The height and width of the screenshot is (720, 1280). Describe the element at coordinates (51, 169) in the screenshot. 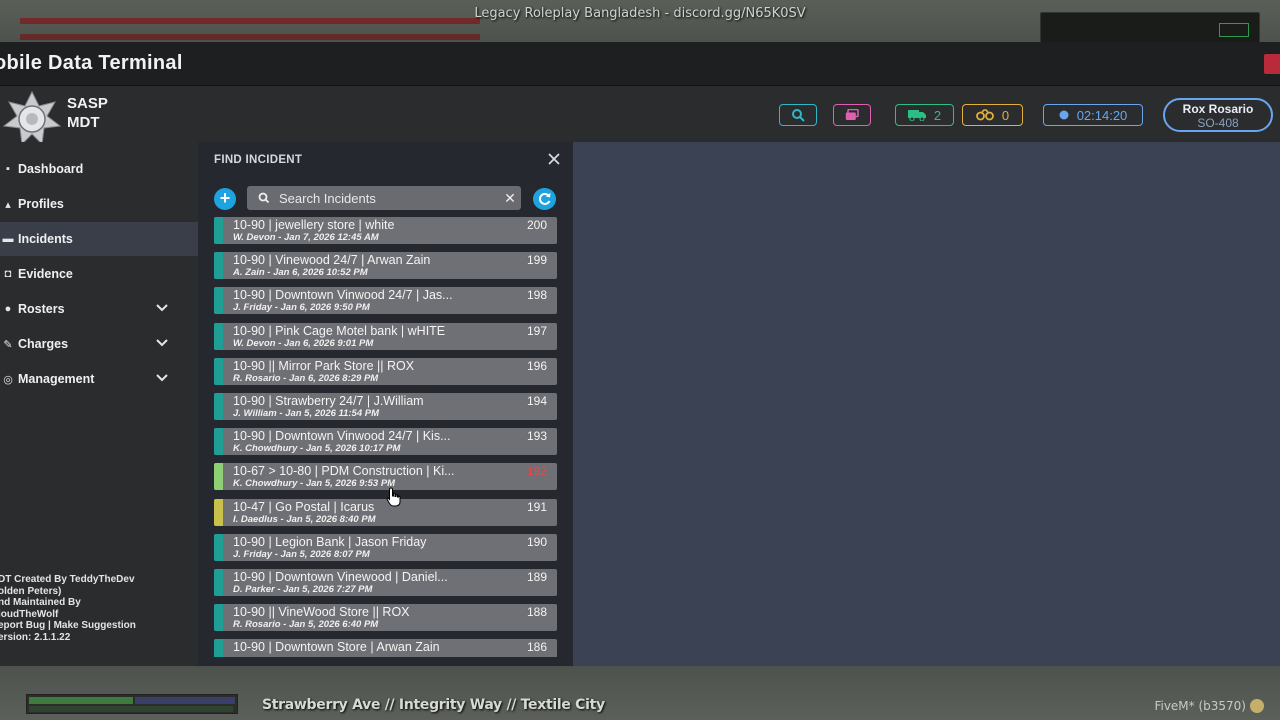

I see `sidebar-item-label: Dashboard` at that location.